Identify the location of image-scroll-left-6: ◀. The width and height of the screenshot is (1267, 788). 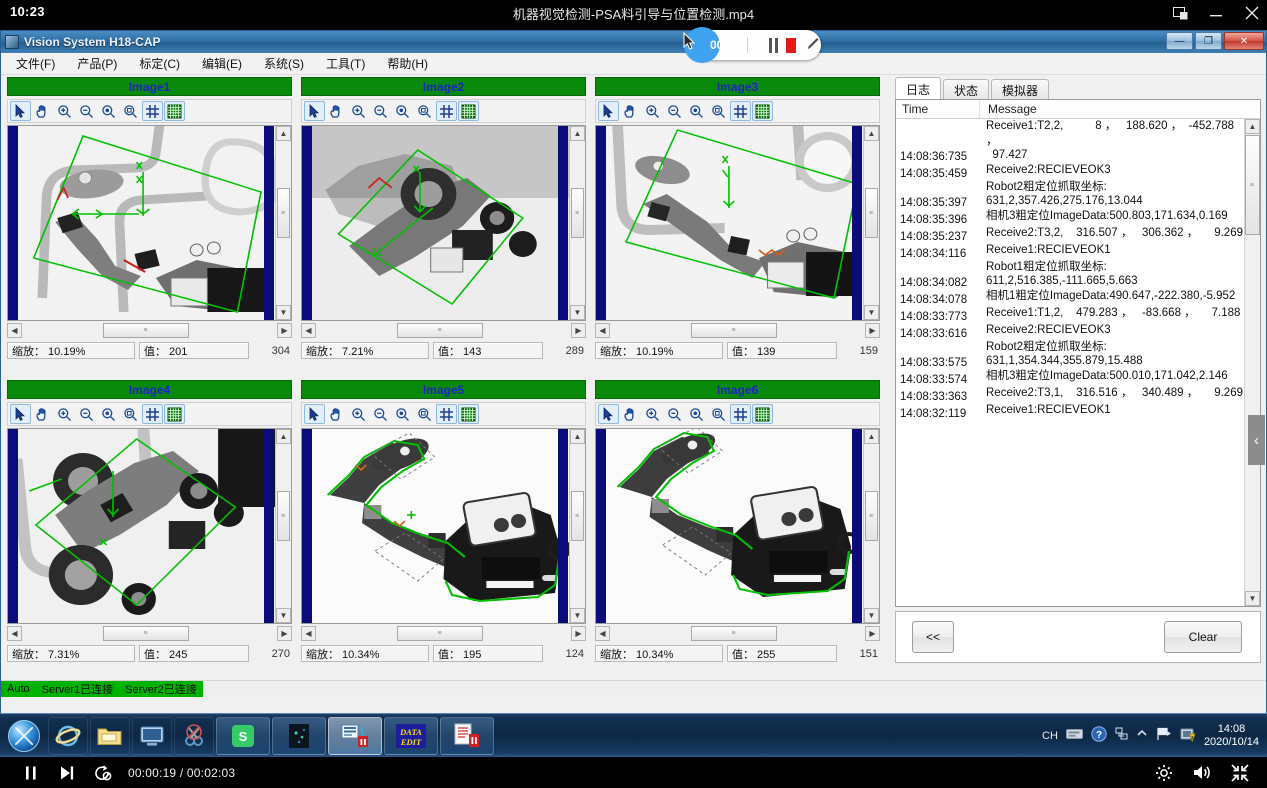
(602, 633).